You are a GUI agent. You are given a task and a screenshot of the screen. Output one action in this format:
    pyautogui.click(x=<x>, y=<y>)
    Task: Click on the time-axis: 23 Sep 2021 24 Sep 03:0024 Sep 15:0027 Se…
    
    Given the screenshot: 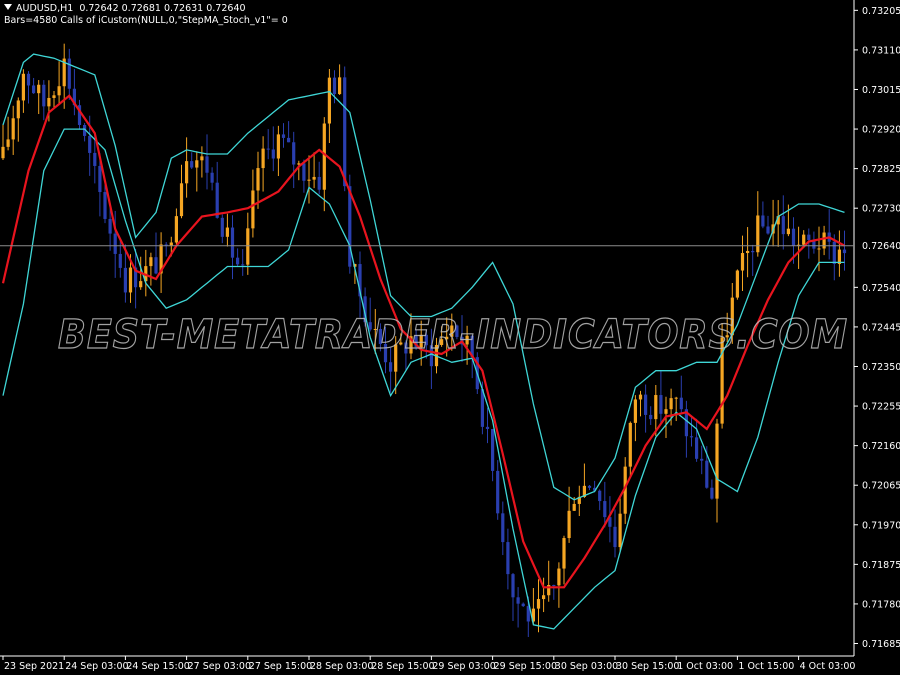 What is the action you would take?
    pyautogui.click(x=429, y=664)
    